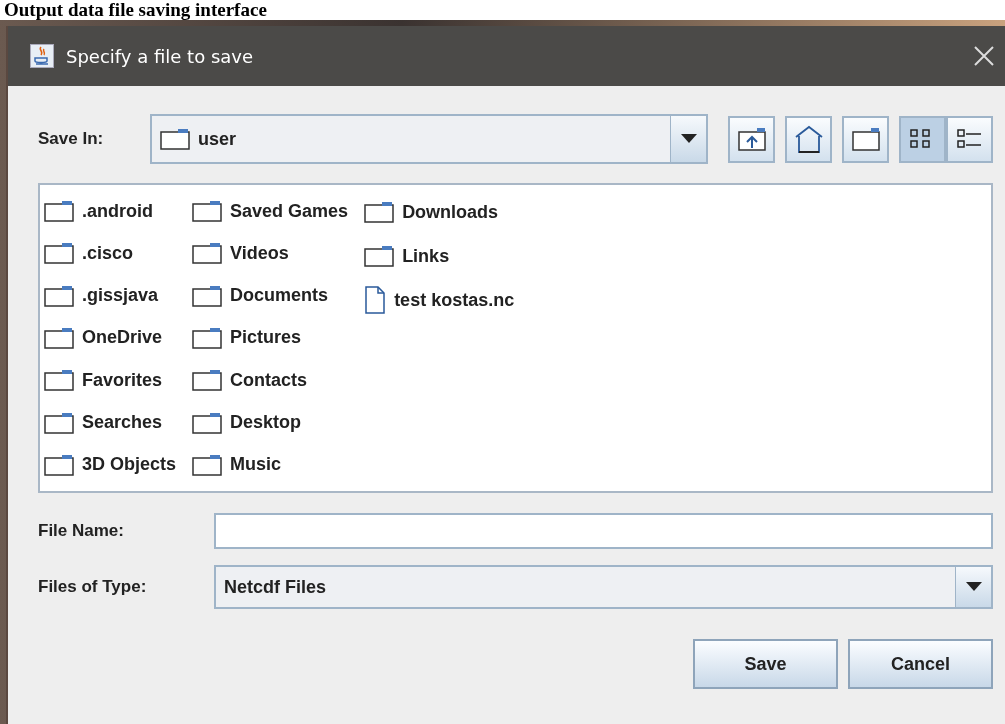 The height and width of the screenshot is (724, 1005). I want to click on folder-item: Saved Games, so click(289, 211).